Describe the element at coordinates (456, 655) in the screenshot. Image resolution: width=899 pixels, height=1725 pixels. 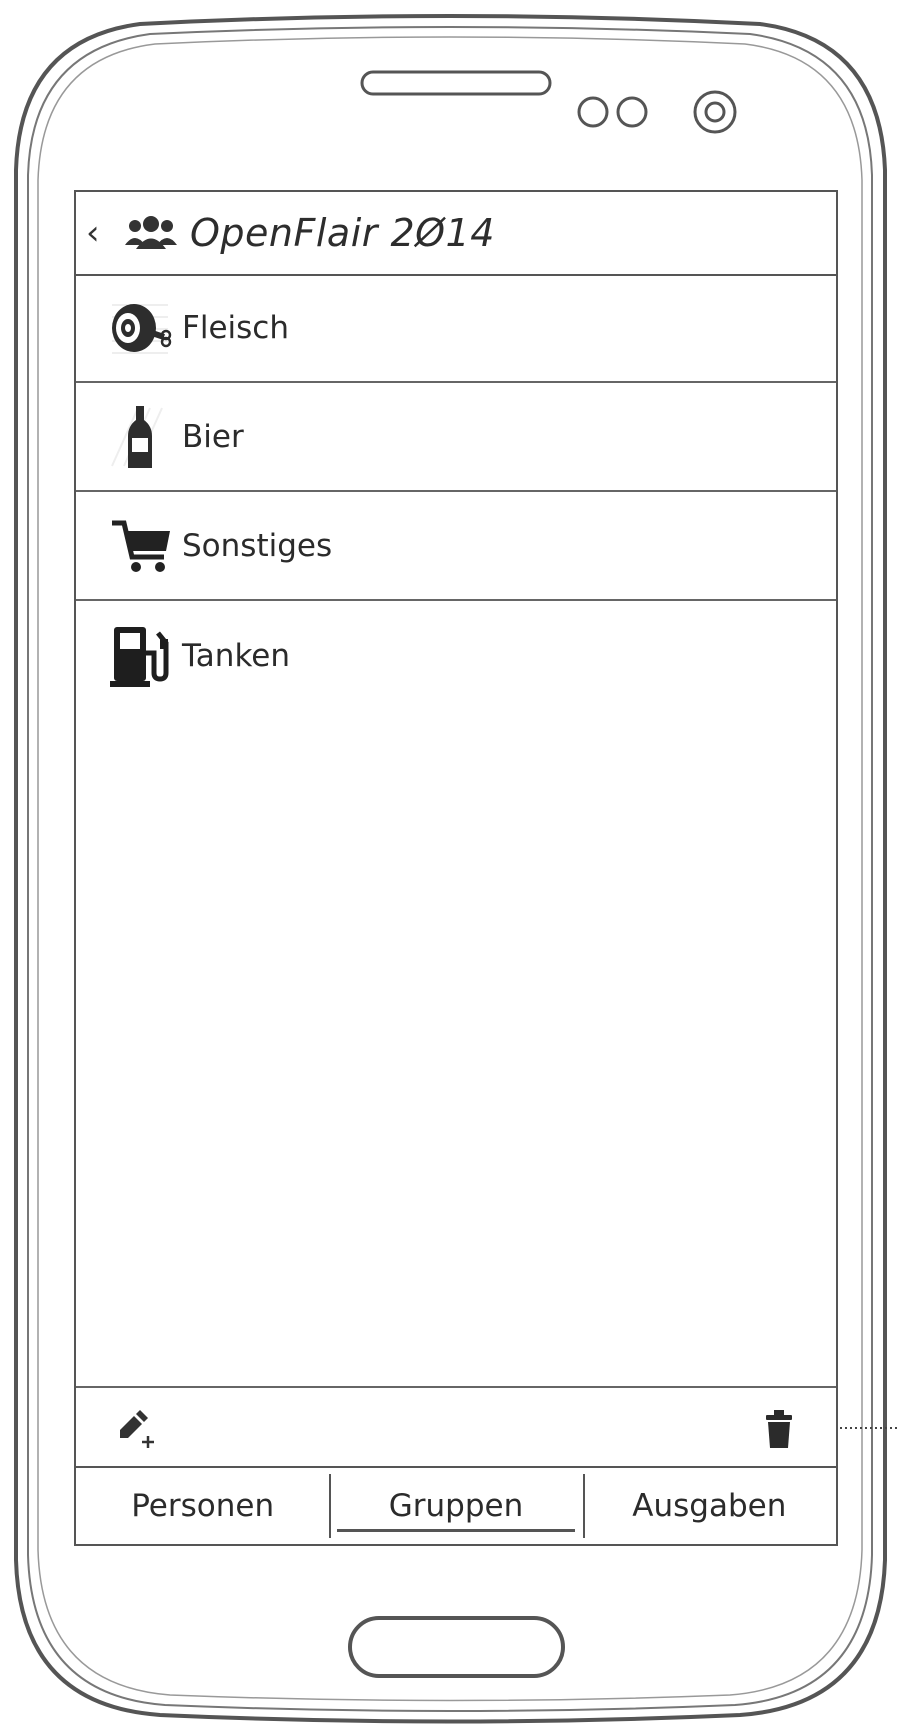
I see `list-item: Tanken` at that location.